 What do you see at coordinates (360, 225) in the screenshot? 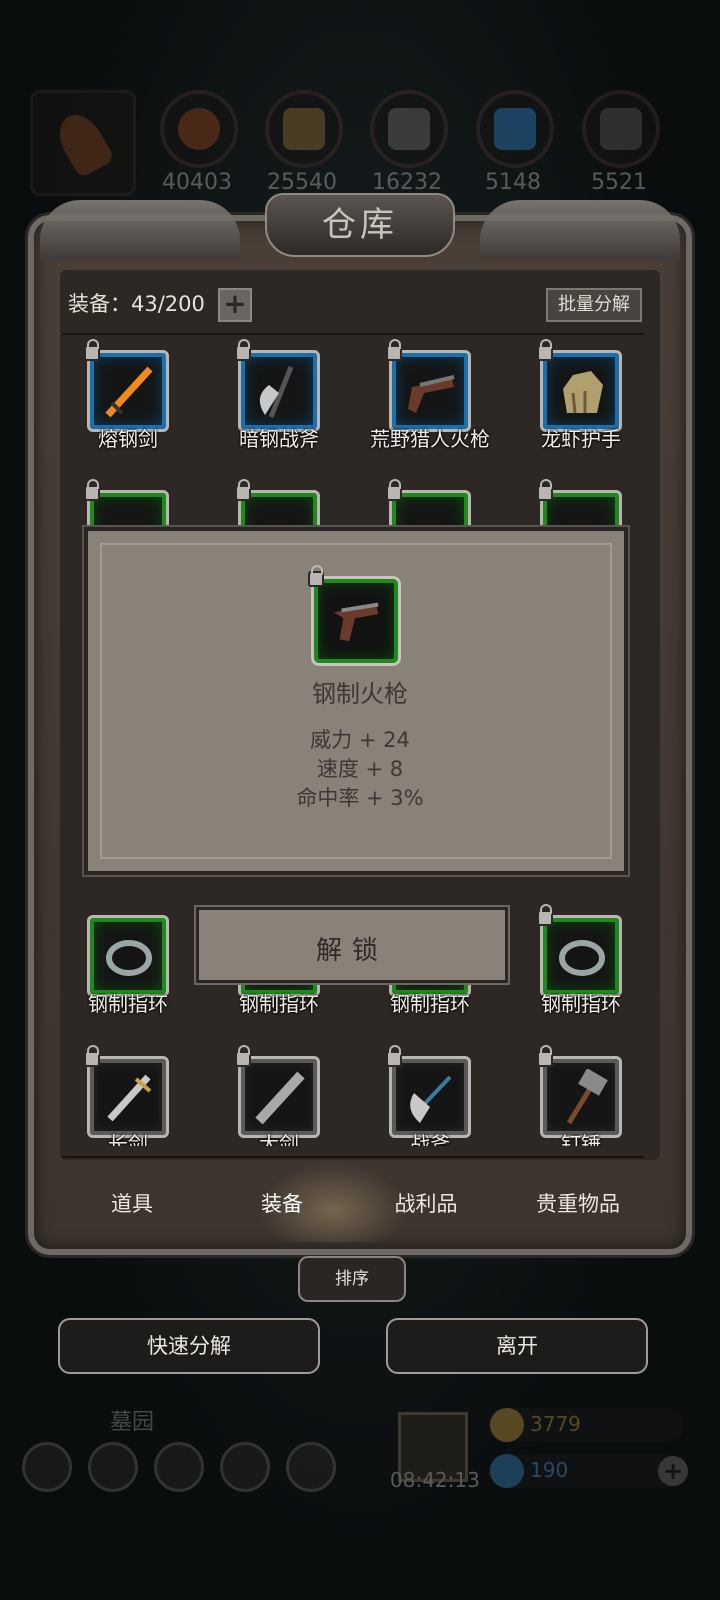
I see `page-title: 仓库` at bounding box center [360, 225].